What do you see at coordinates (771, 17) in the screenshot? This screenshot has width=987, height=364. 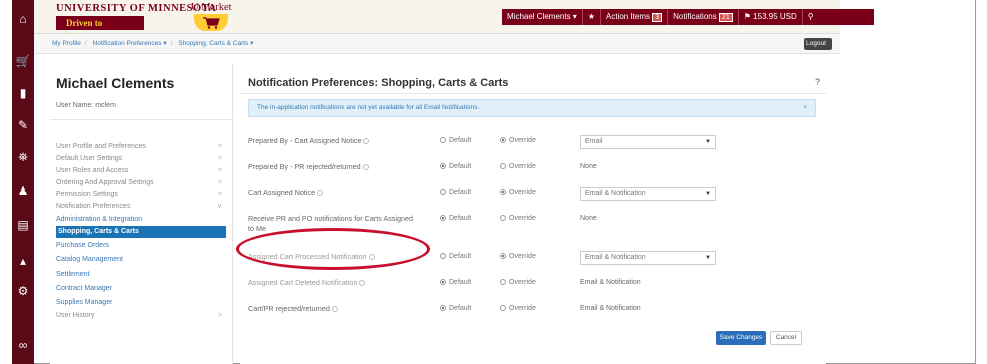 I see `cart-total-link: ⚑ 153.95 USD` at bounding box center [771, 17].